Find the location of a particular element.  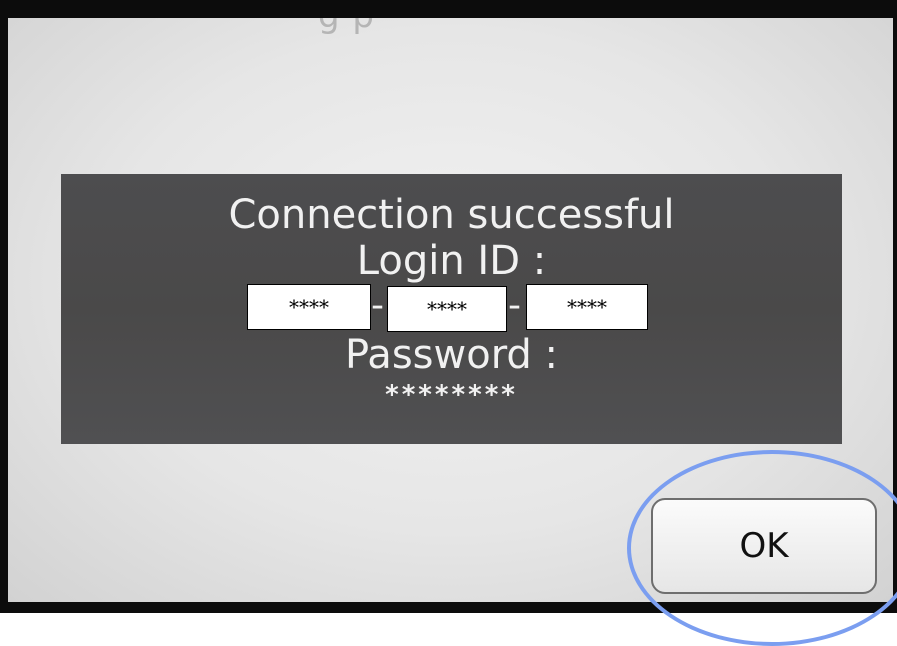

ok-button: OK is located at coordinates (764, 546).